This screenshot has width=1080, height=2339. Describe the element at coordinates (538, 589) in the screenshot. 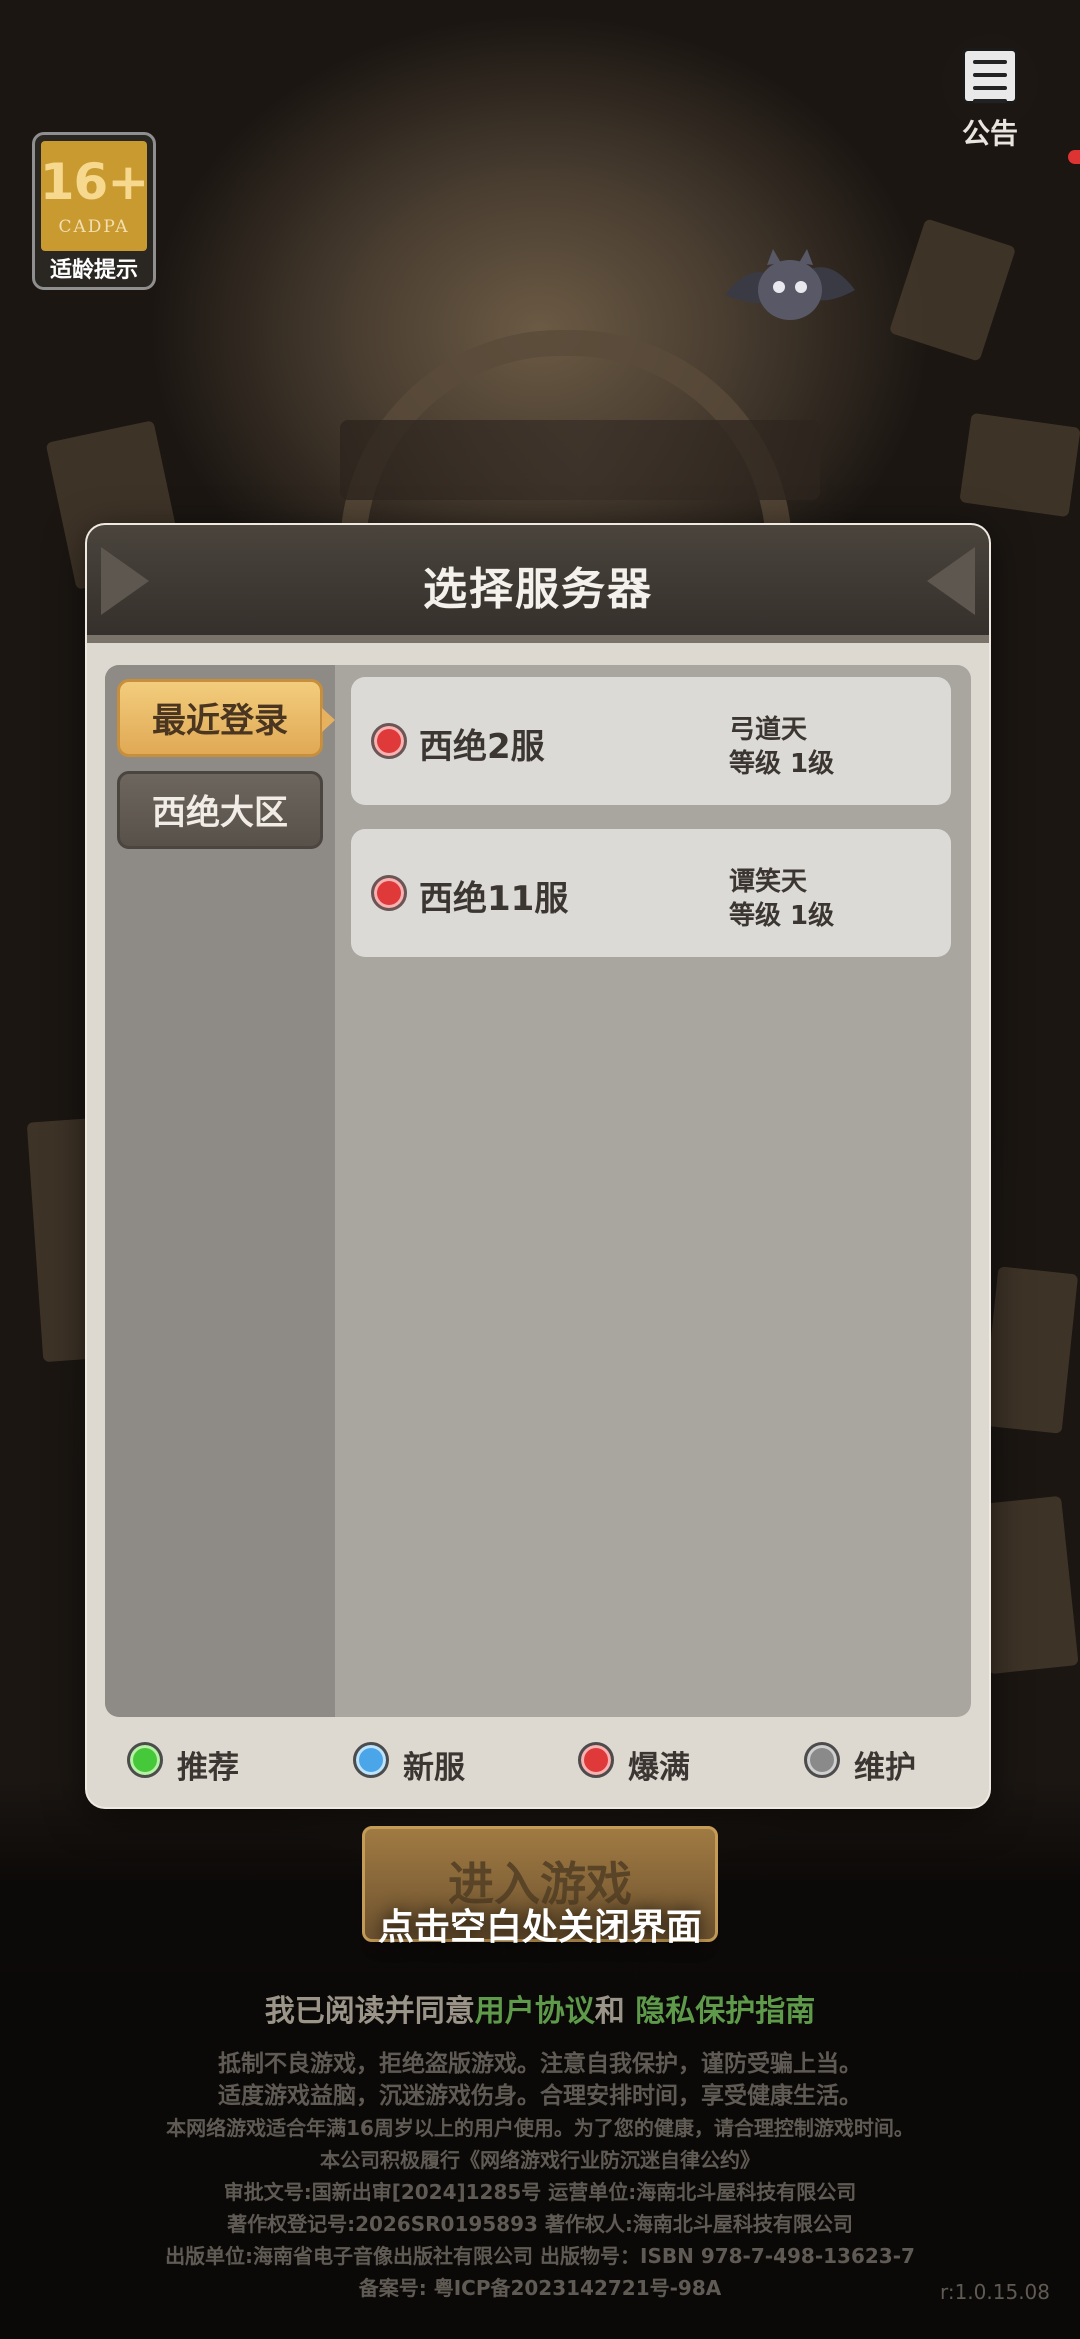

I see `panel-title: 选择服务器` at that location.